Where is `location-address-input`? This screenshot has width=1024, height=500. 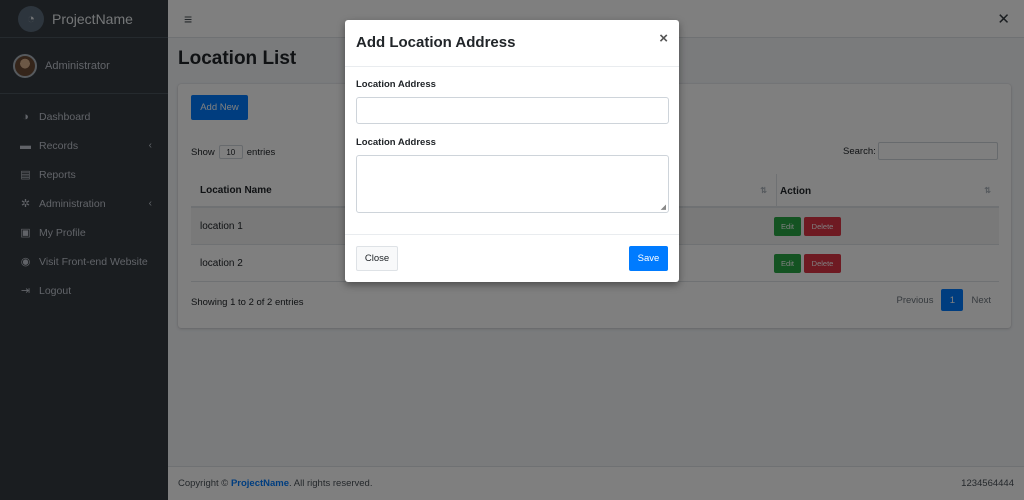 location-address-input is located at coordinates (512, 110).